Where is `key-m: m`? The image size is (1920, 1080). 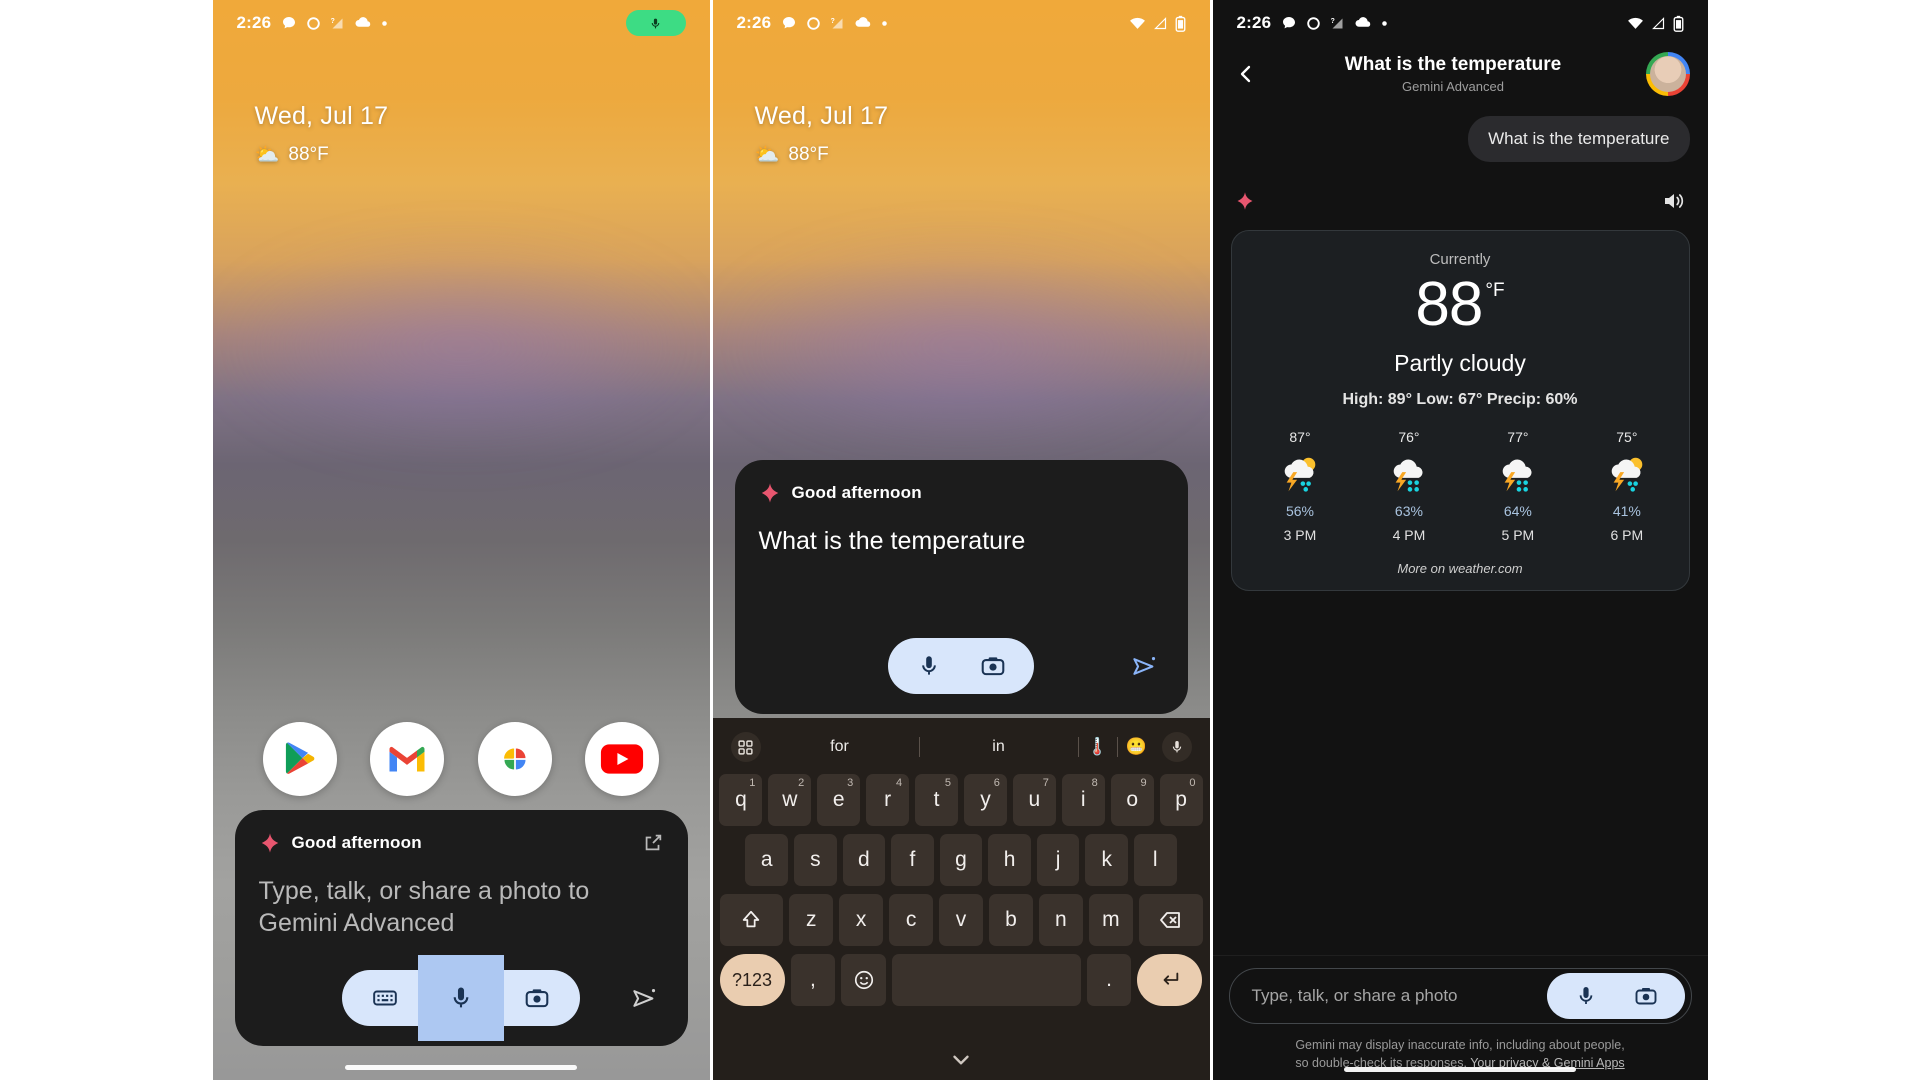 key-m: m is located at coordinates (1110, 920).